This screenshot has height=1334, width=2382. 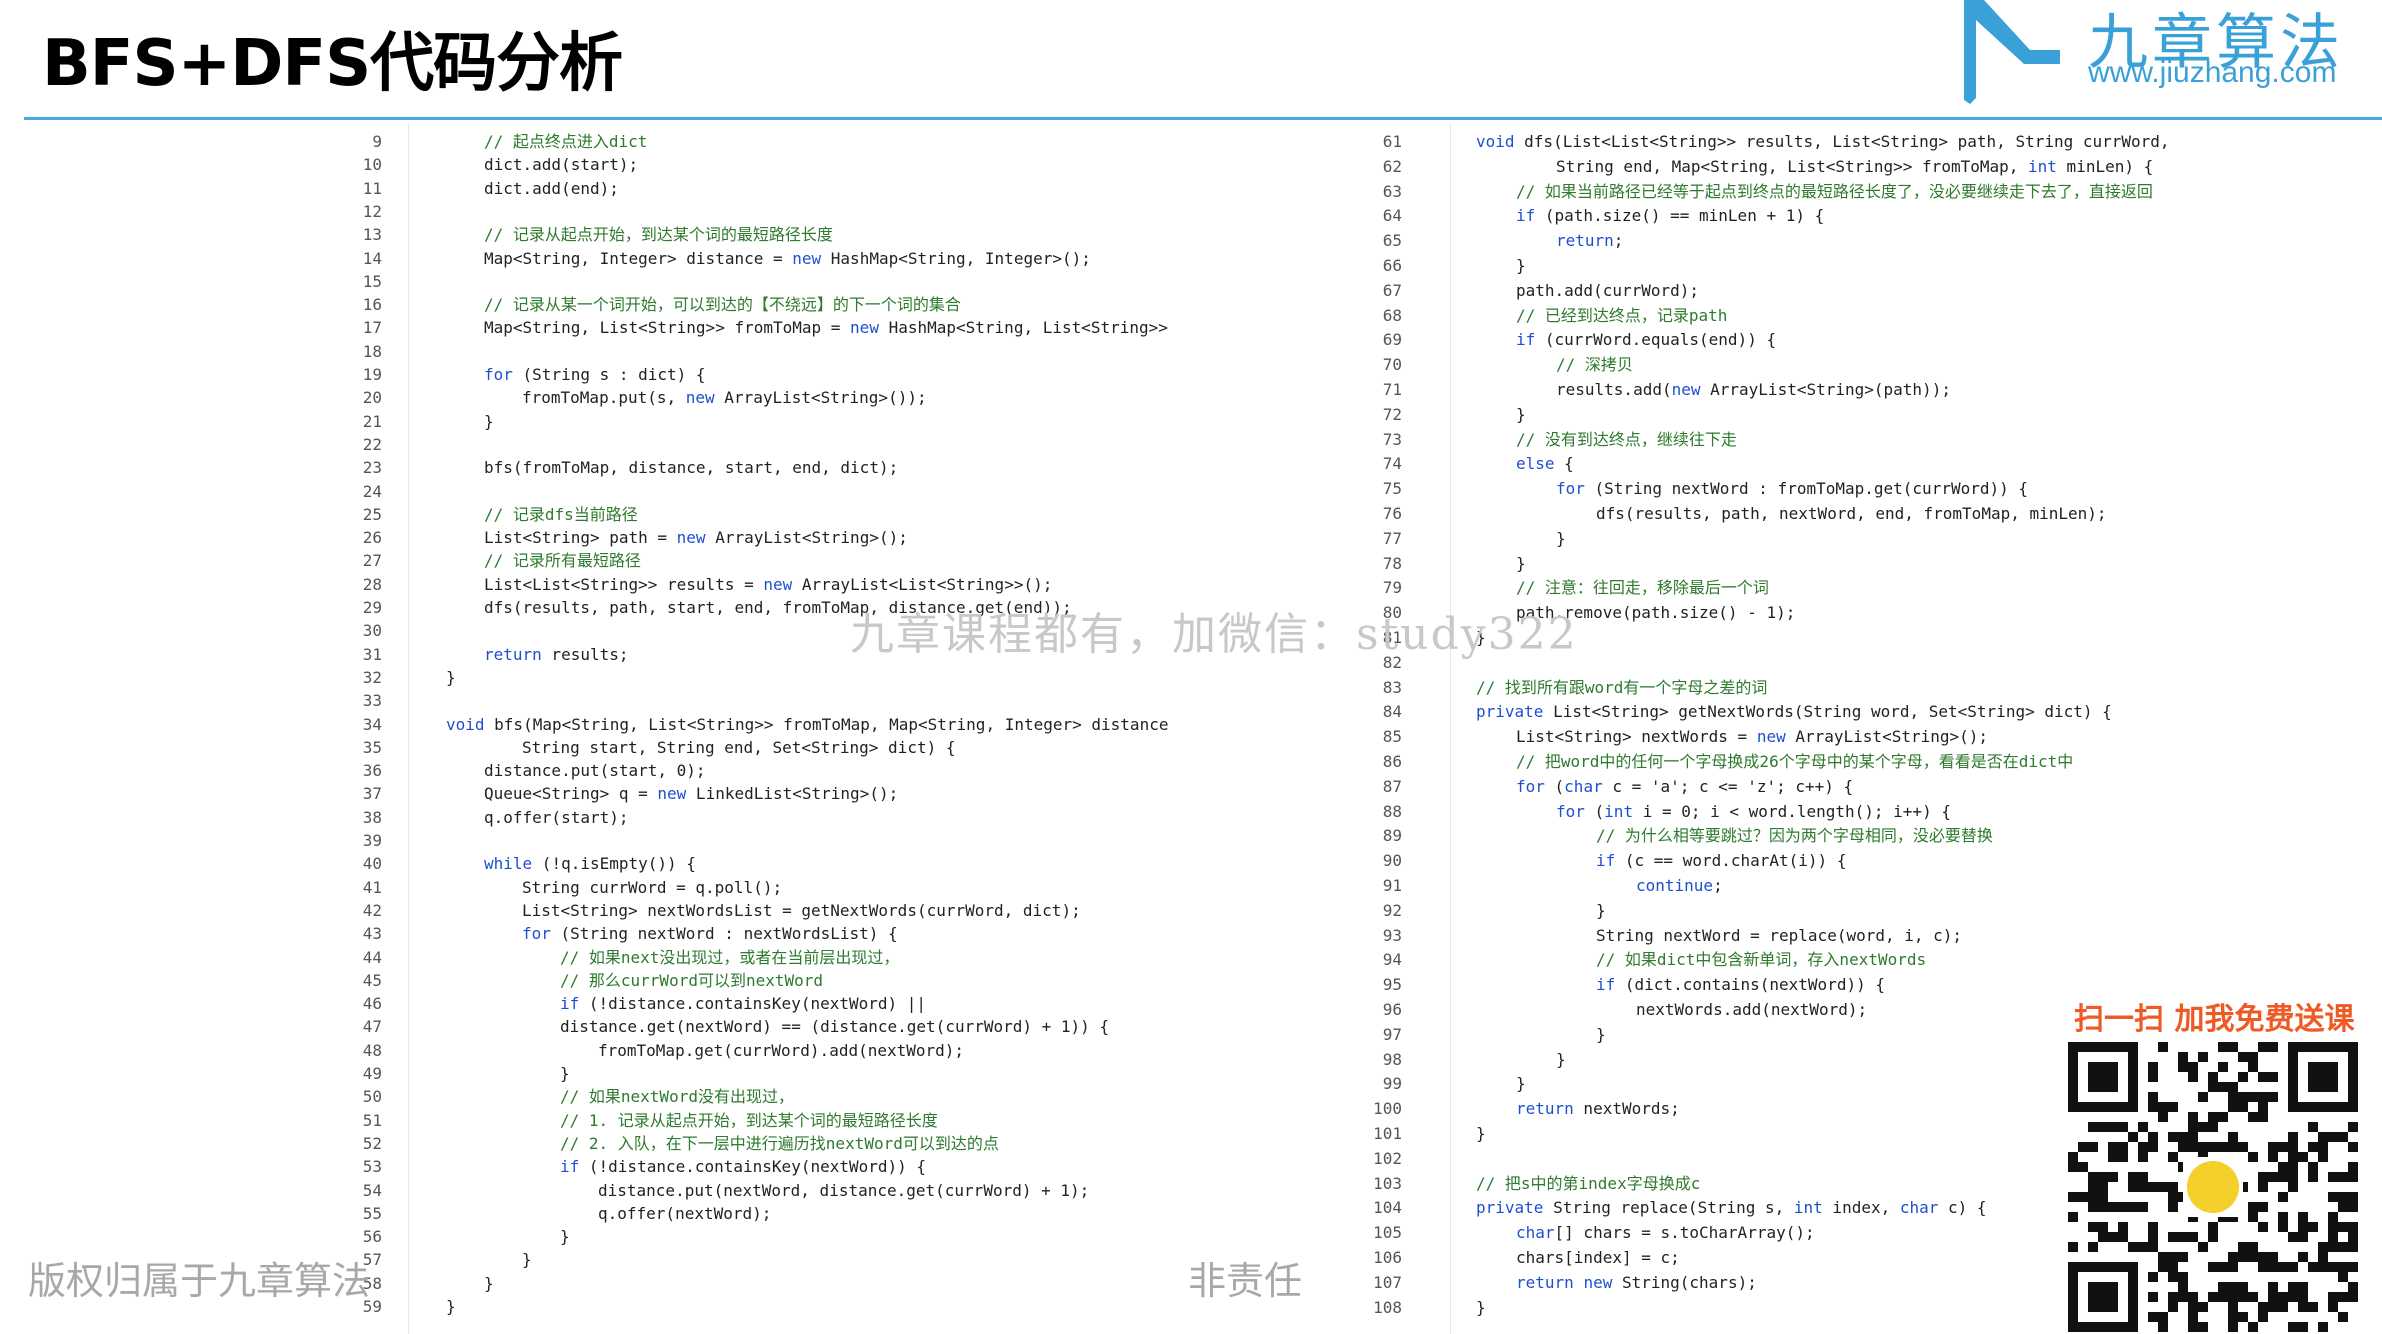 What do you see at coordinates (1438, 415) in the screenshot?
I see `code-line: 72}` at bounding box center [1438, 415].